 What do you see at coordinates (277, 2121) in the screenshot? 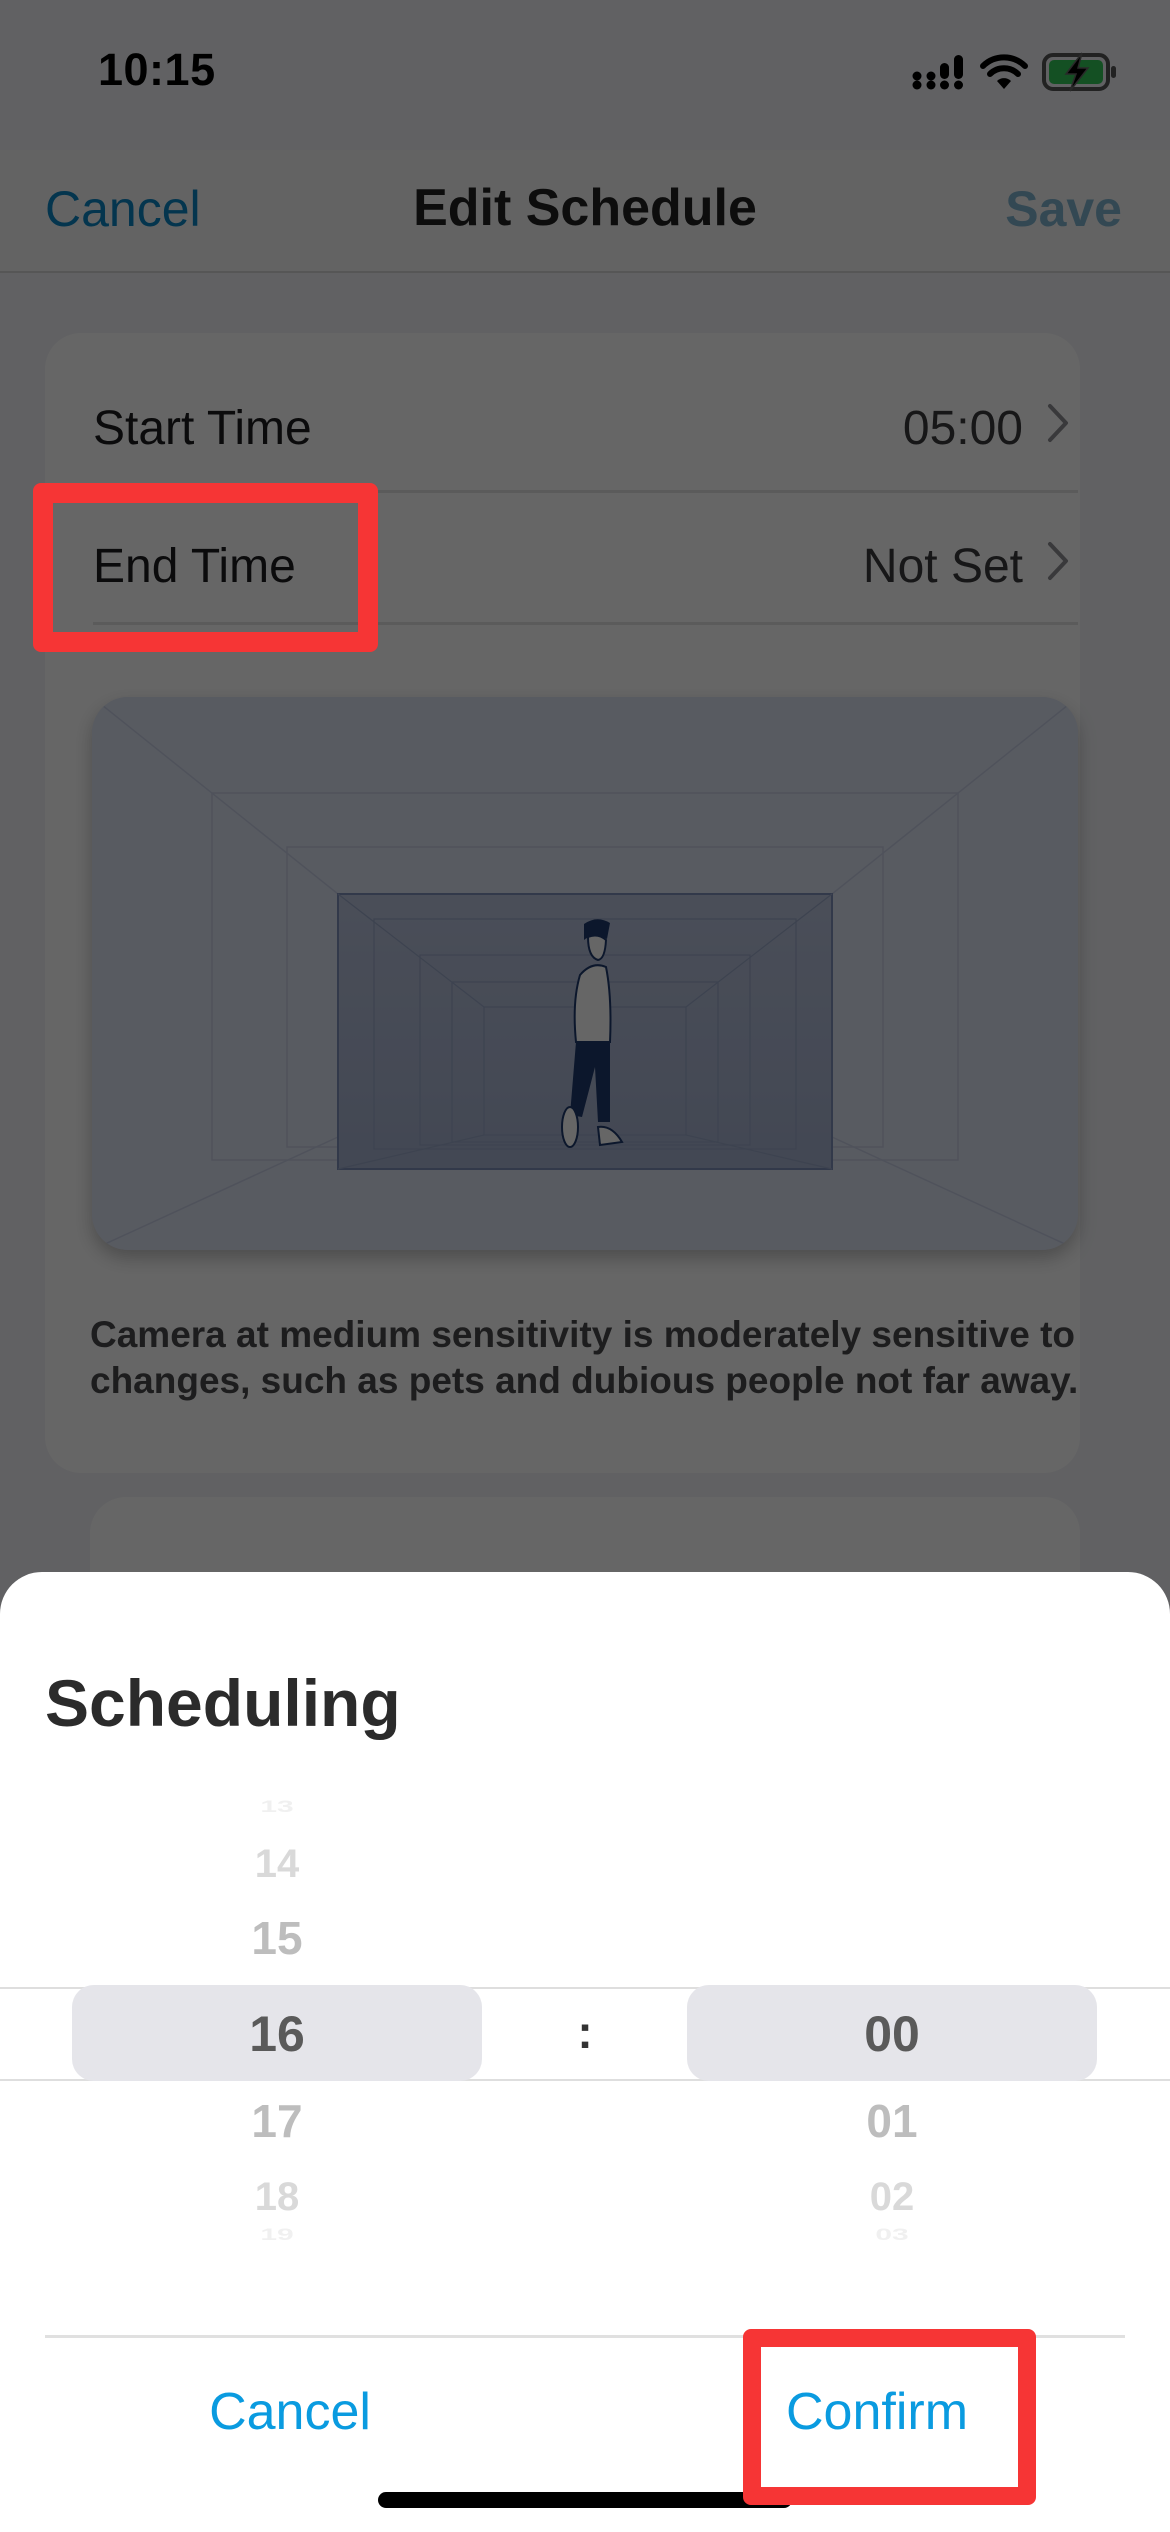
I see `hour-option: 17` at bounding box center [277, 2121].